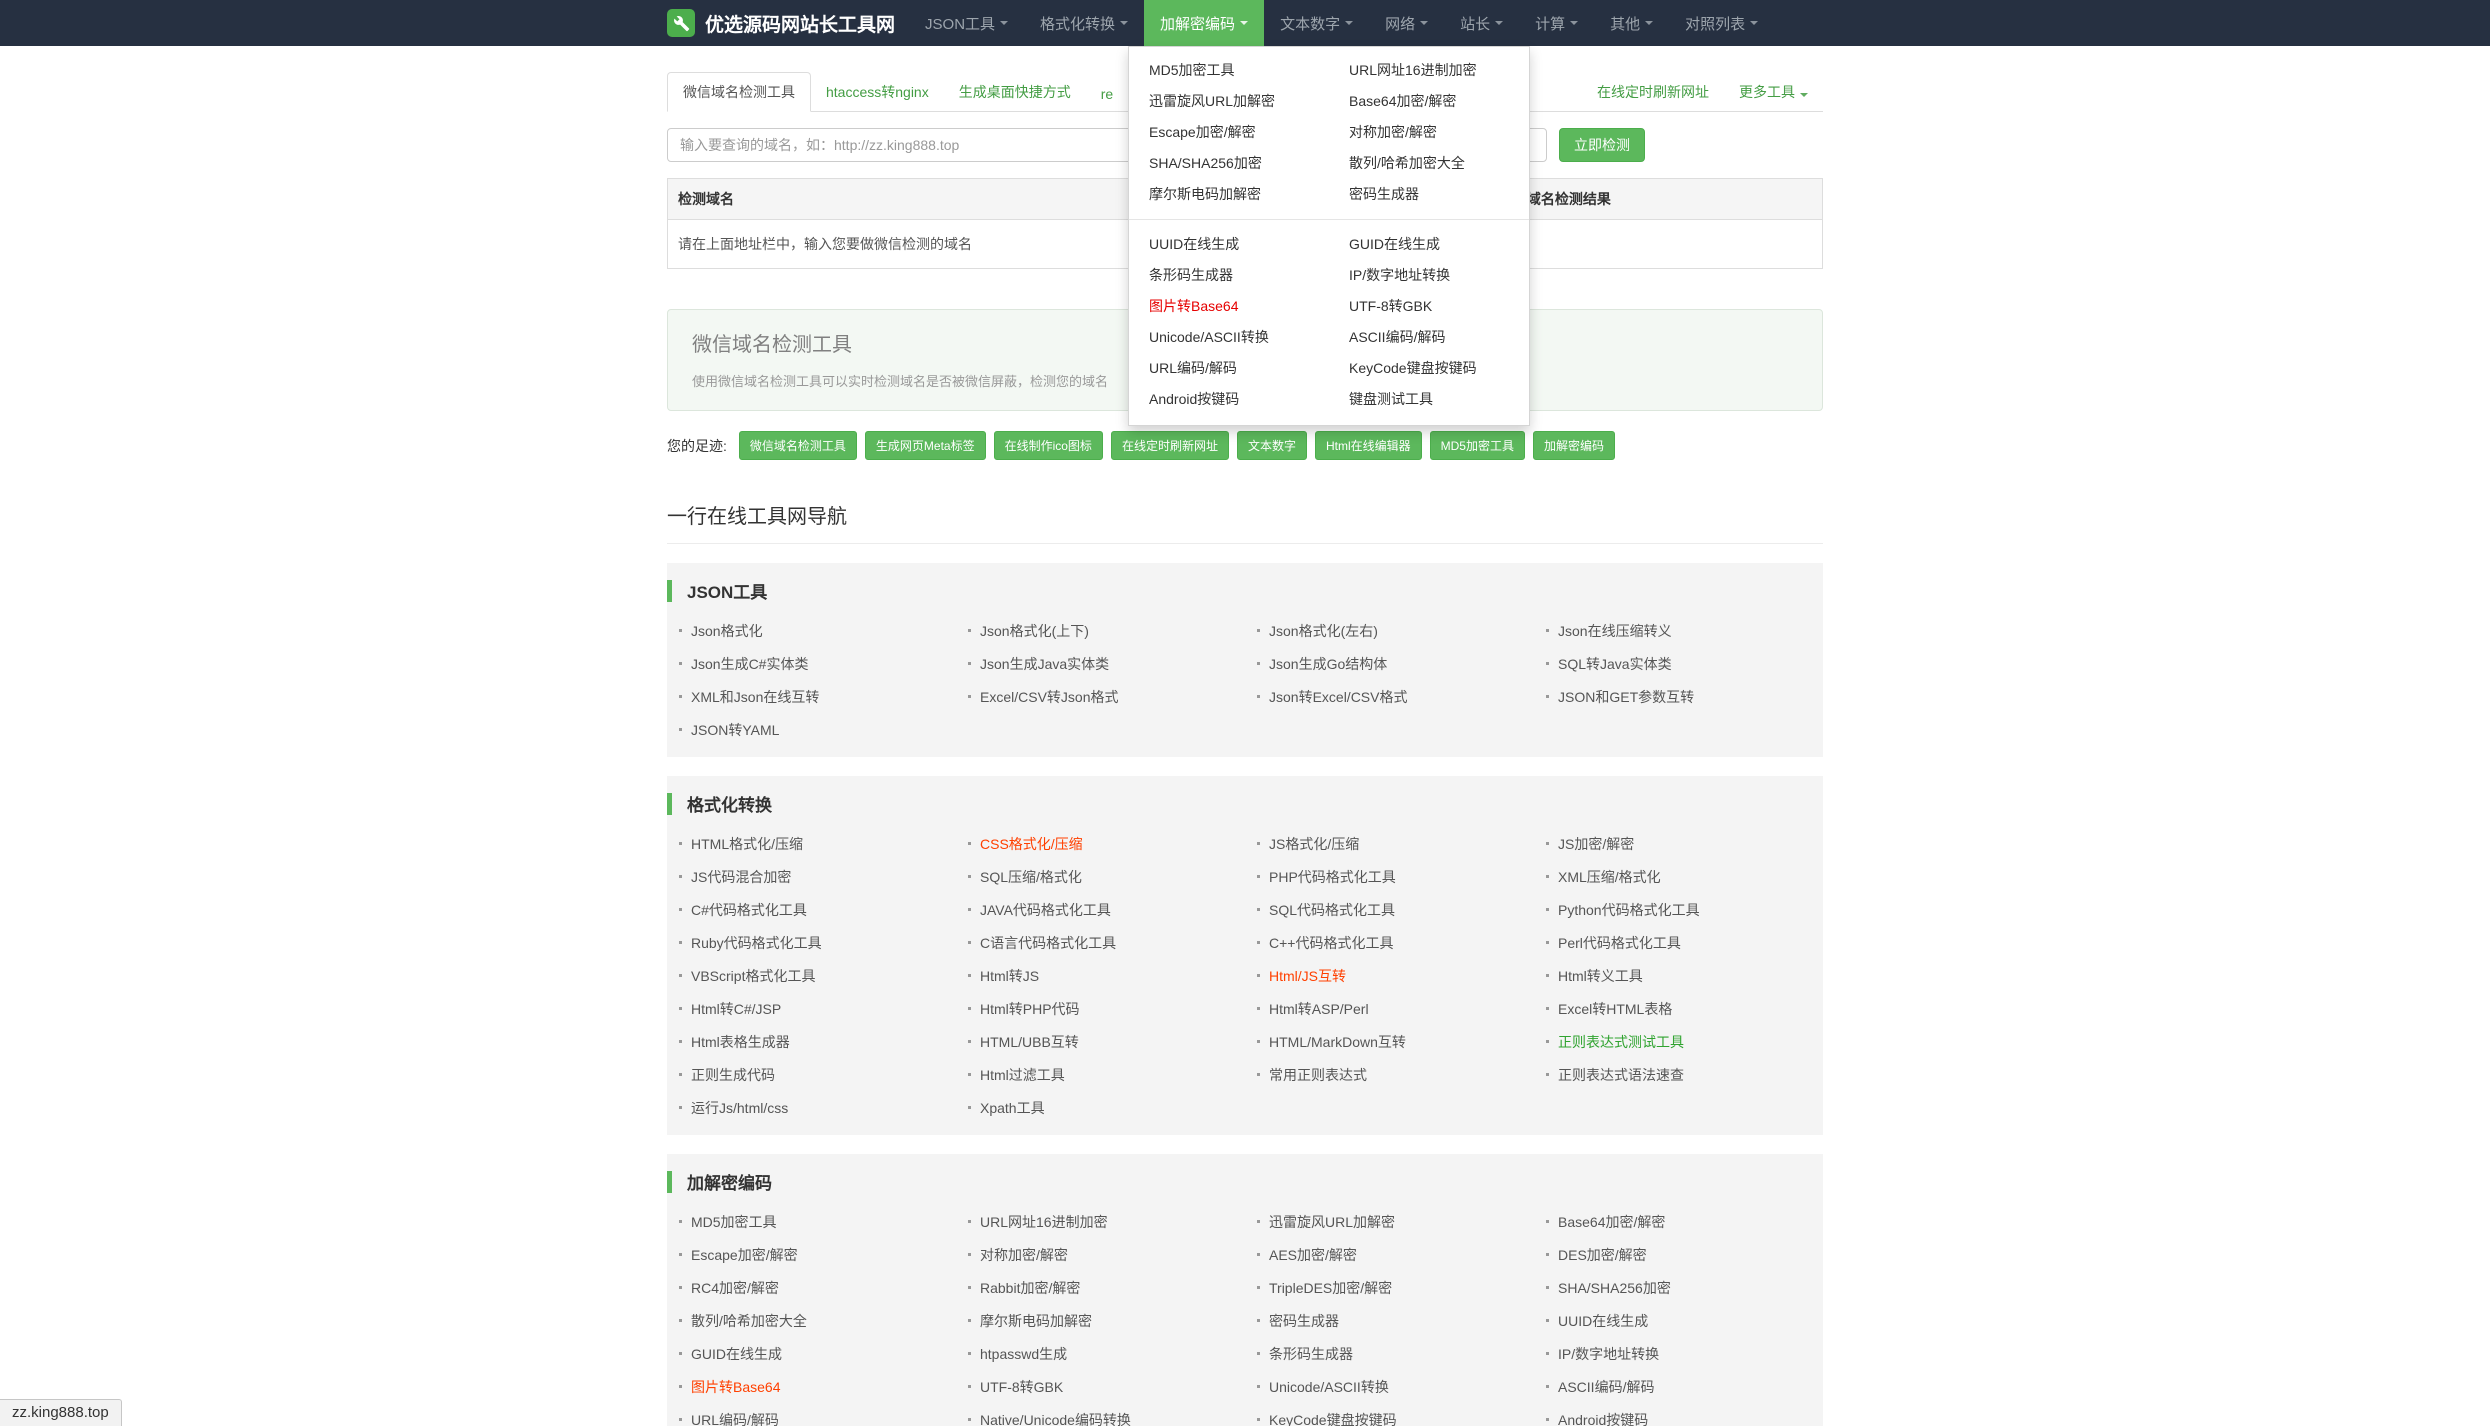  Describe the element at coordinates (1331, 943) in the screenshot. I see `tool-link: C++代码格式化工具` at that location.